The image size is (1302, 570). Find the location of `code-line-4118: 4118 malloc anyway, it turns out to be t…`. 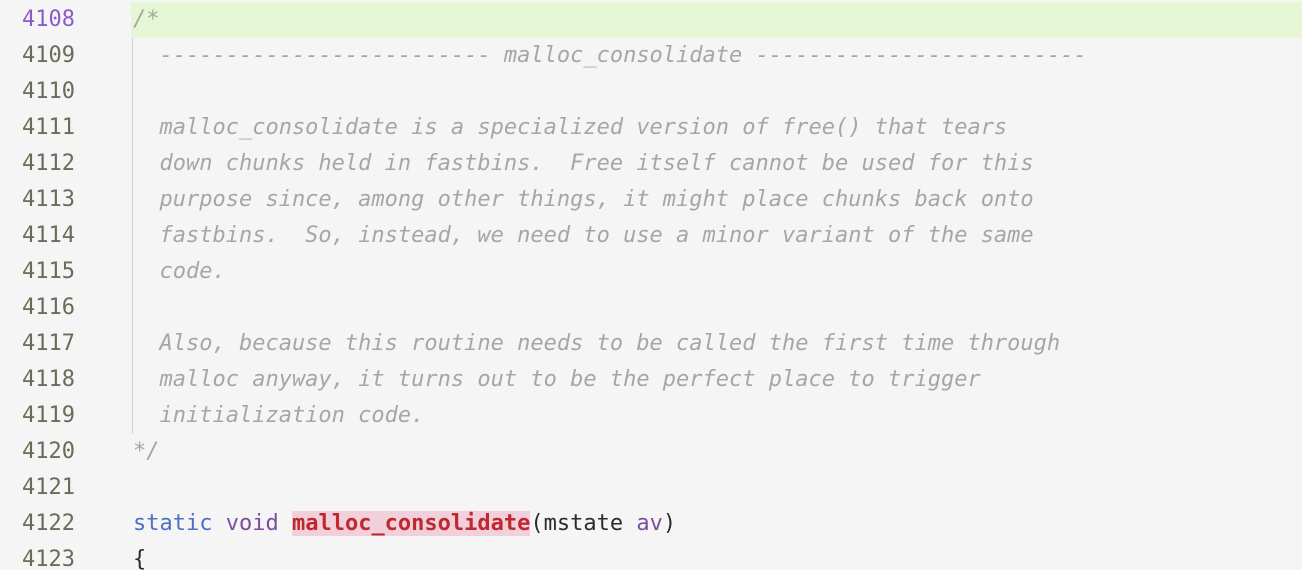

code-line-4118: 4118 malloc anyway, it turns out to be t… is located at coordinates (651, 380).